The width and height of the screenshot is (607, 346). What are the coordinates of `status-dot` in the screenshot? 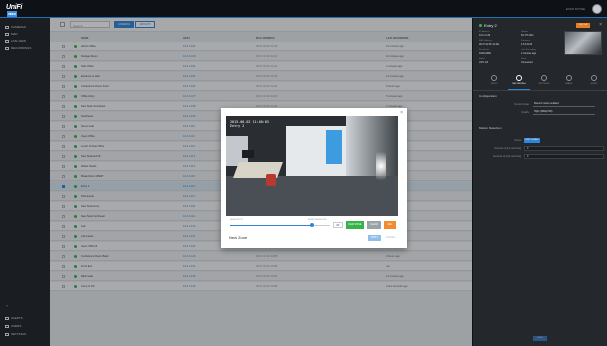 It's located at (480, 25).